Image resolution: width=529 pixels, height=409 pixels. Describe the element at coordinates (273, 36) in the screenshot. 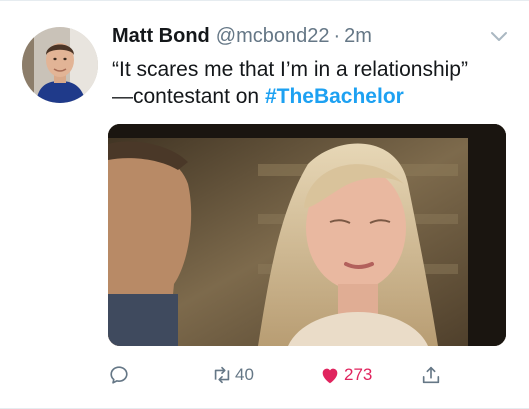

I see `user-handle: @mcbond22` at that location.